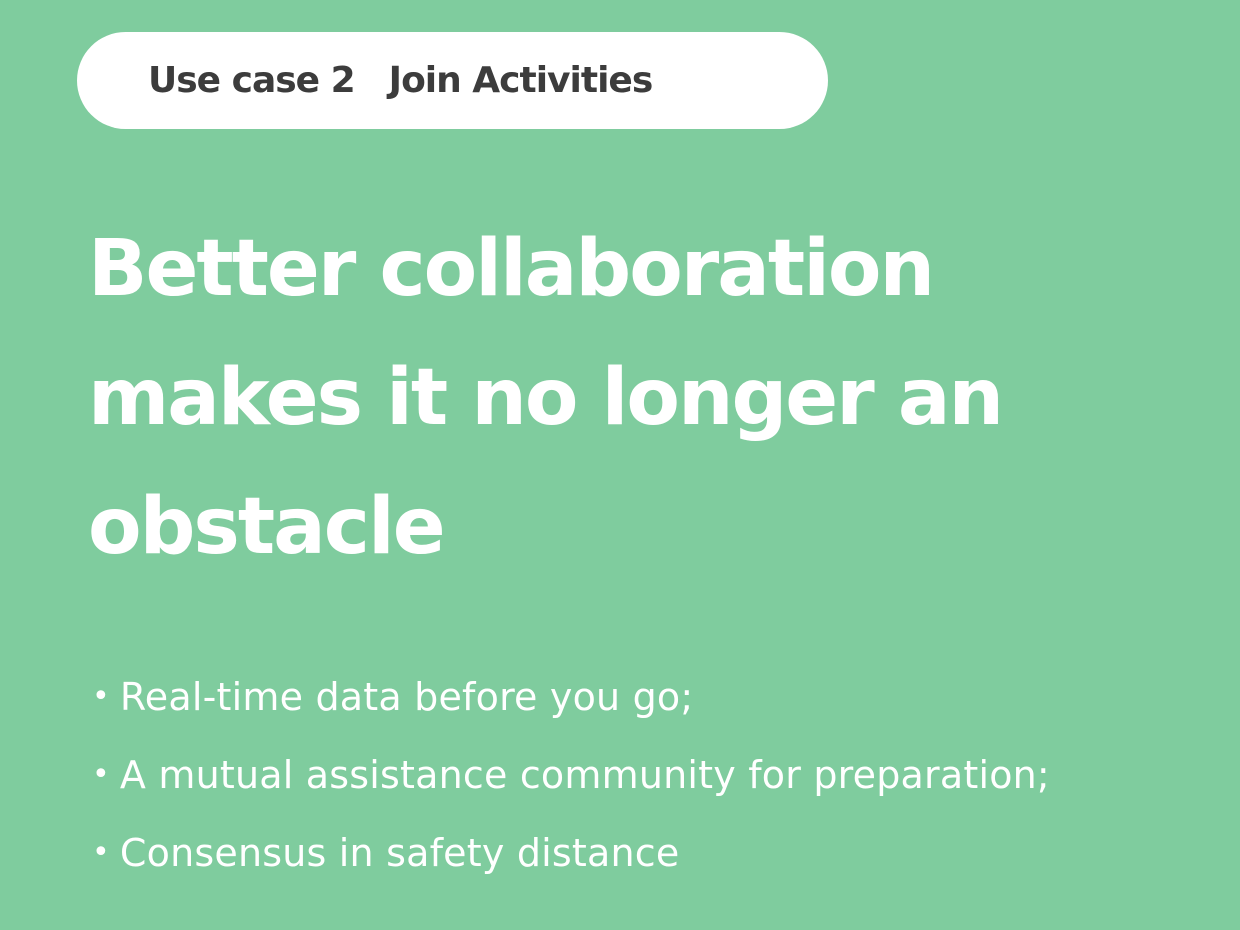 Image resolution: width=1240 pixels, height=930 pixels. I want to click on headline-line: Better collaboration, so click(511, 269).